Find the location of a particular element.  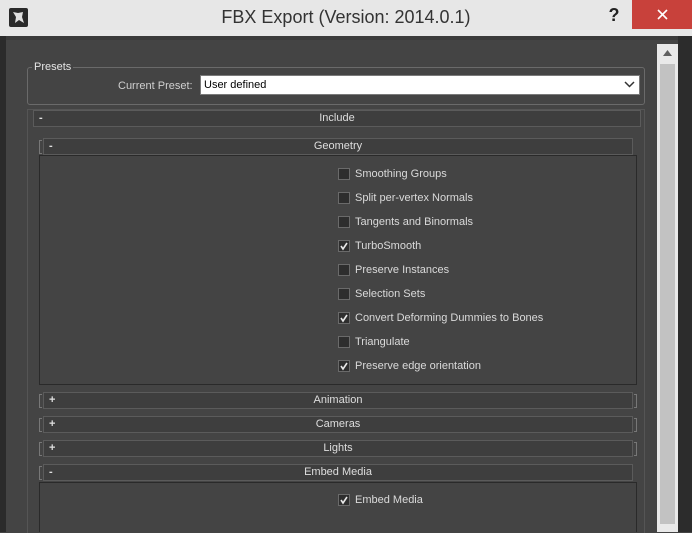

animation-toggle: + is located at coordinates (52, 400).